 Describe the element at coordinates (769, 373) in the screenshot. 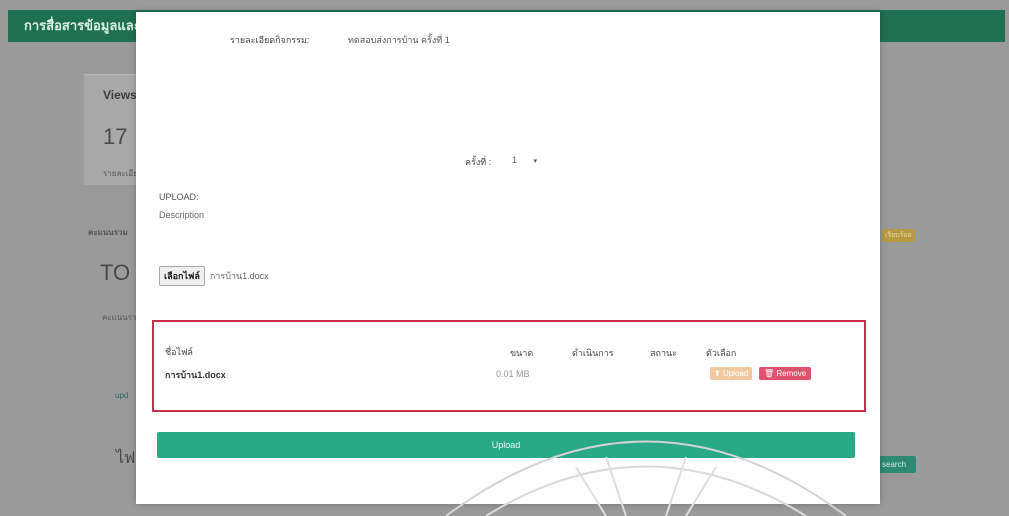

I see `trash-icon: 🗑` at that location.